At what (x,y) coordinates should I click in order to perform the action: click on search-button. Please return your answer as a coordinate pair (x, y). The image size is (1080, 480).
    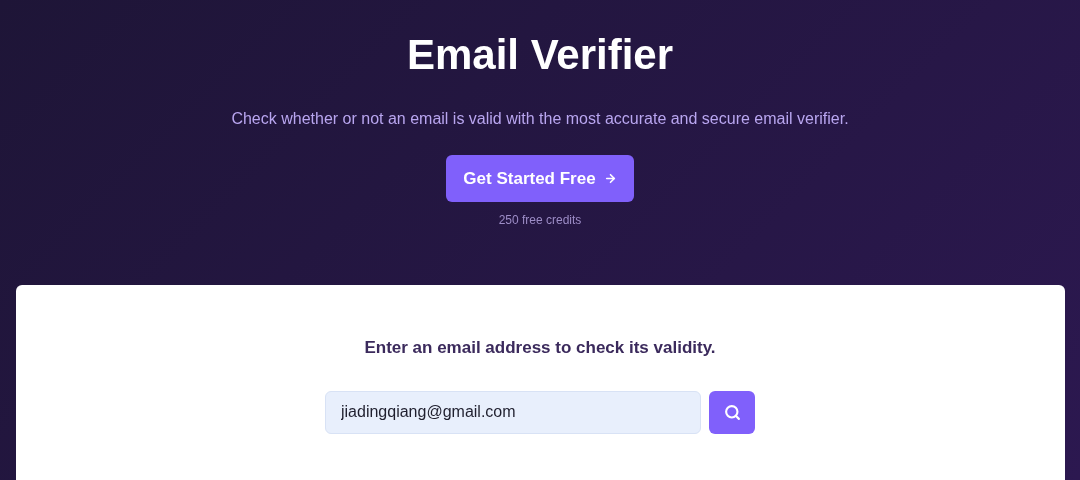
    Looking at the image, I should click on (732, 412).